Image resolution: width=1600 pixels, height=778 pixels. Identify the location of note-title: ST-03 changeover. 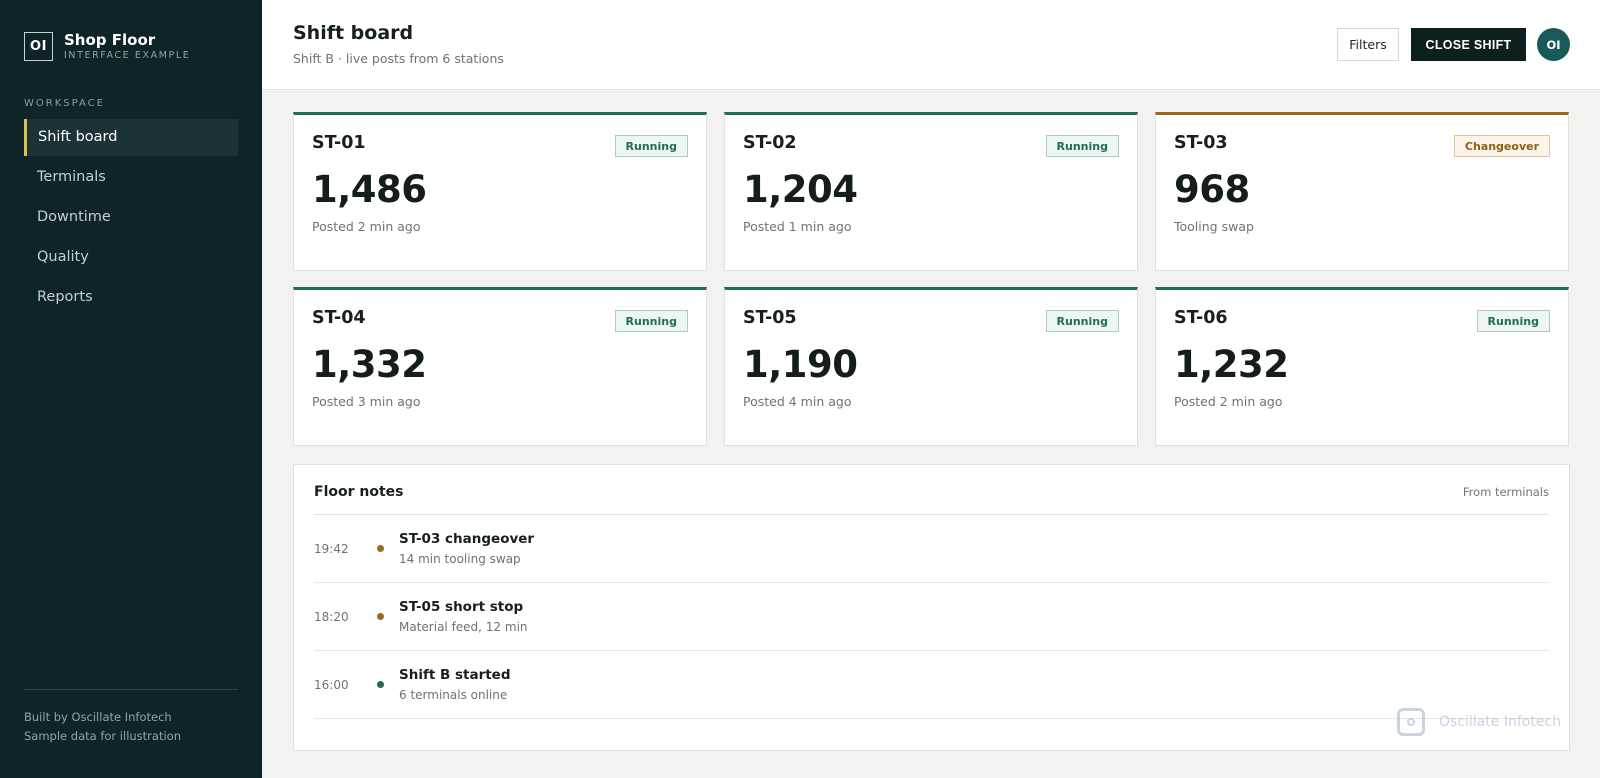
(467, 539).